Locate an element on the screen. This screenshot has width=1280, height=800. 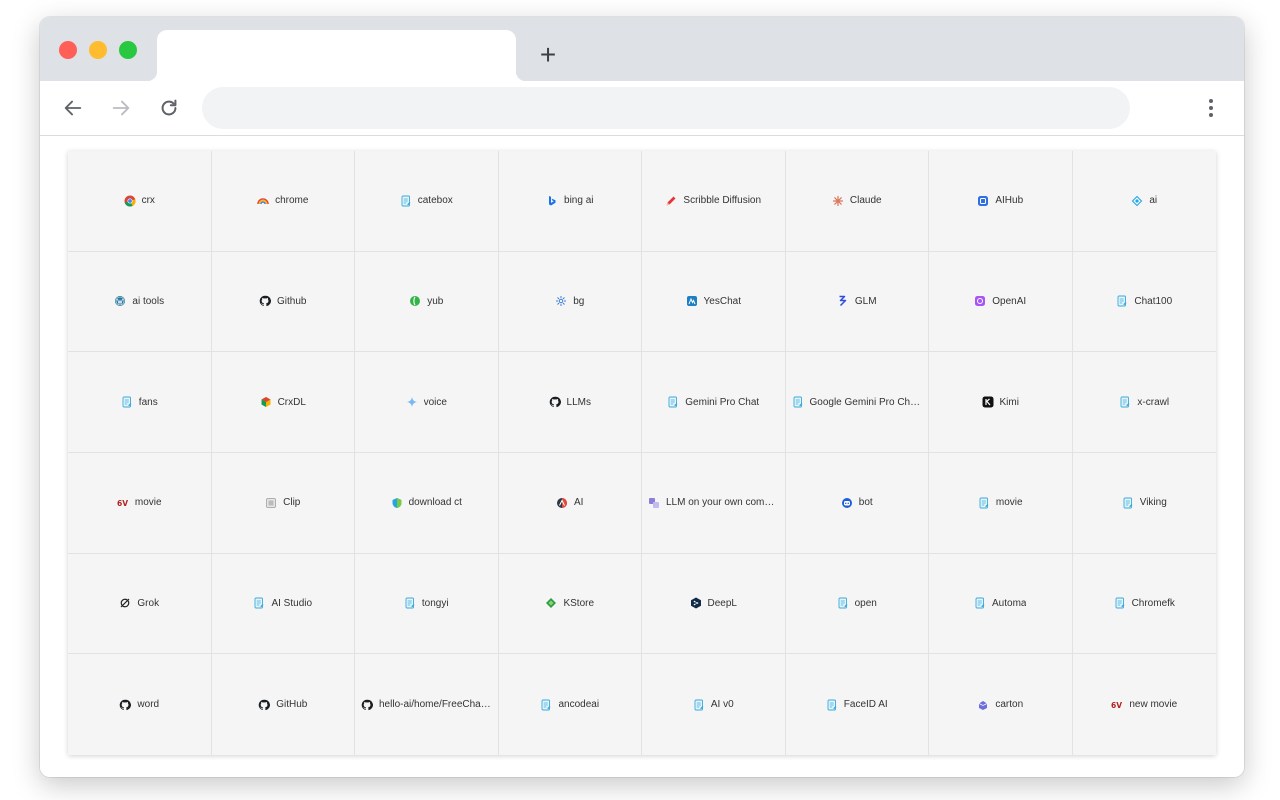
shortcut-label: CrxDL is located at coordinates (291, 402).